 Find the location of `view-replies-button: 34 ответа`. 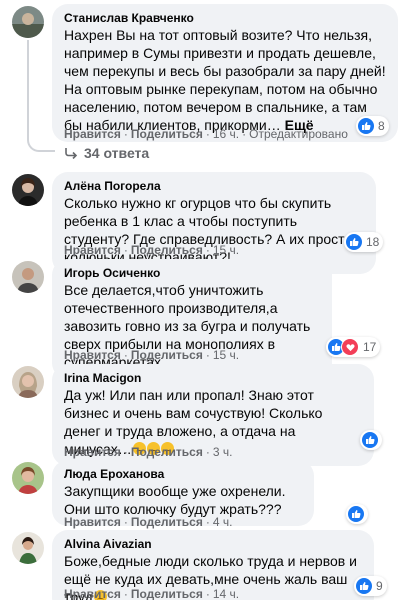

view-replies-button: 34 ответа is located at coordinates (106, 153).